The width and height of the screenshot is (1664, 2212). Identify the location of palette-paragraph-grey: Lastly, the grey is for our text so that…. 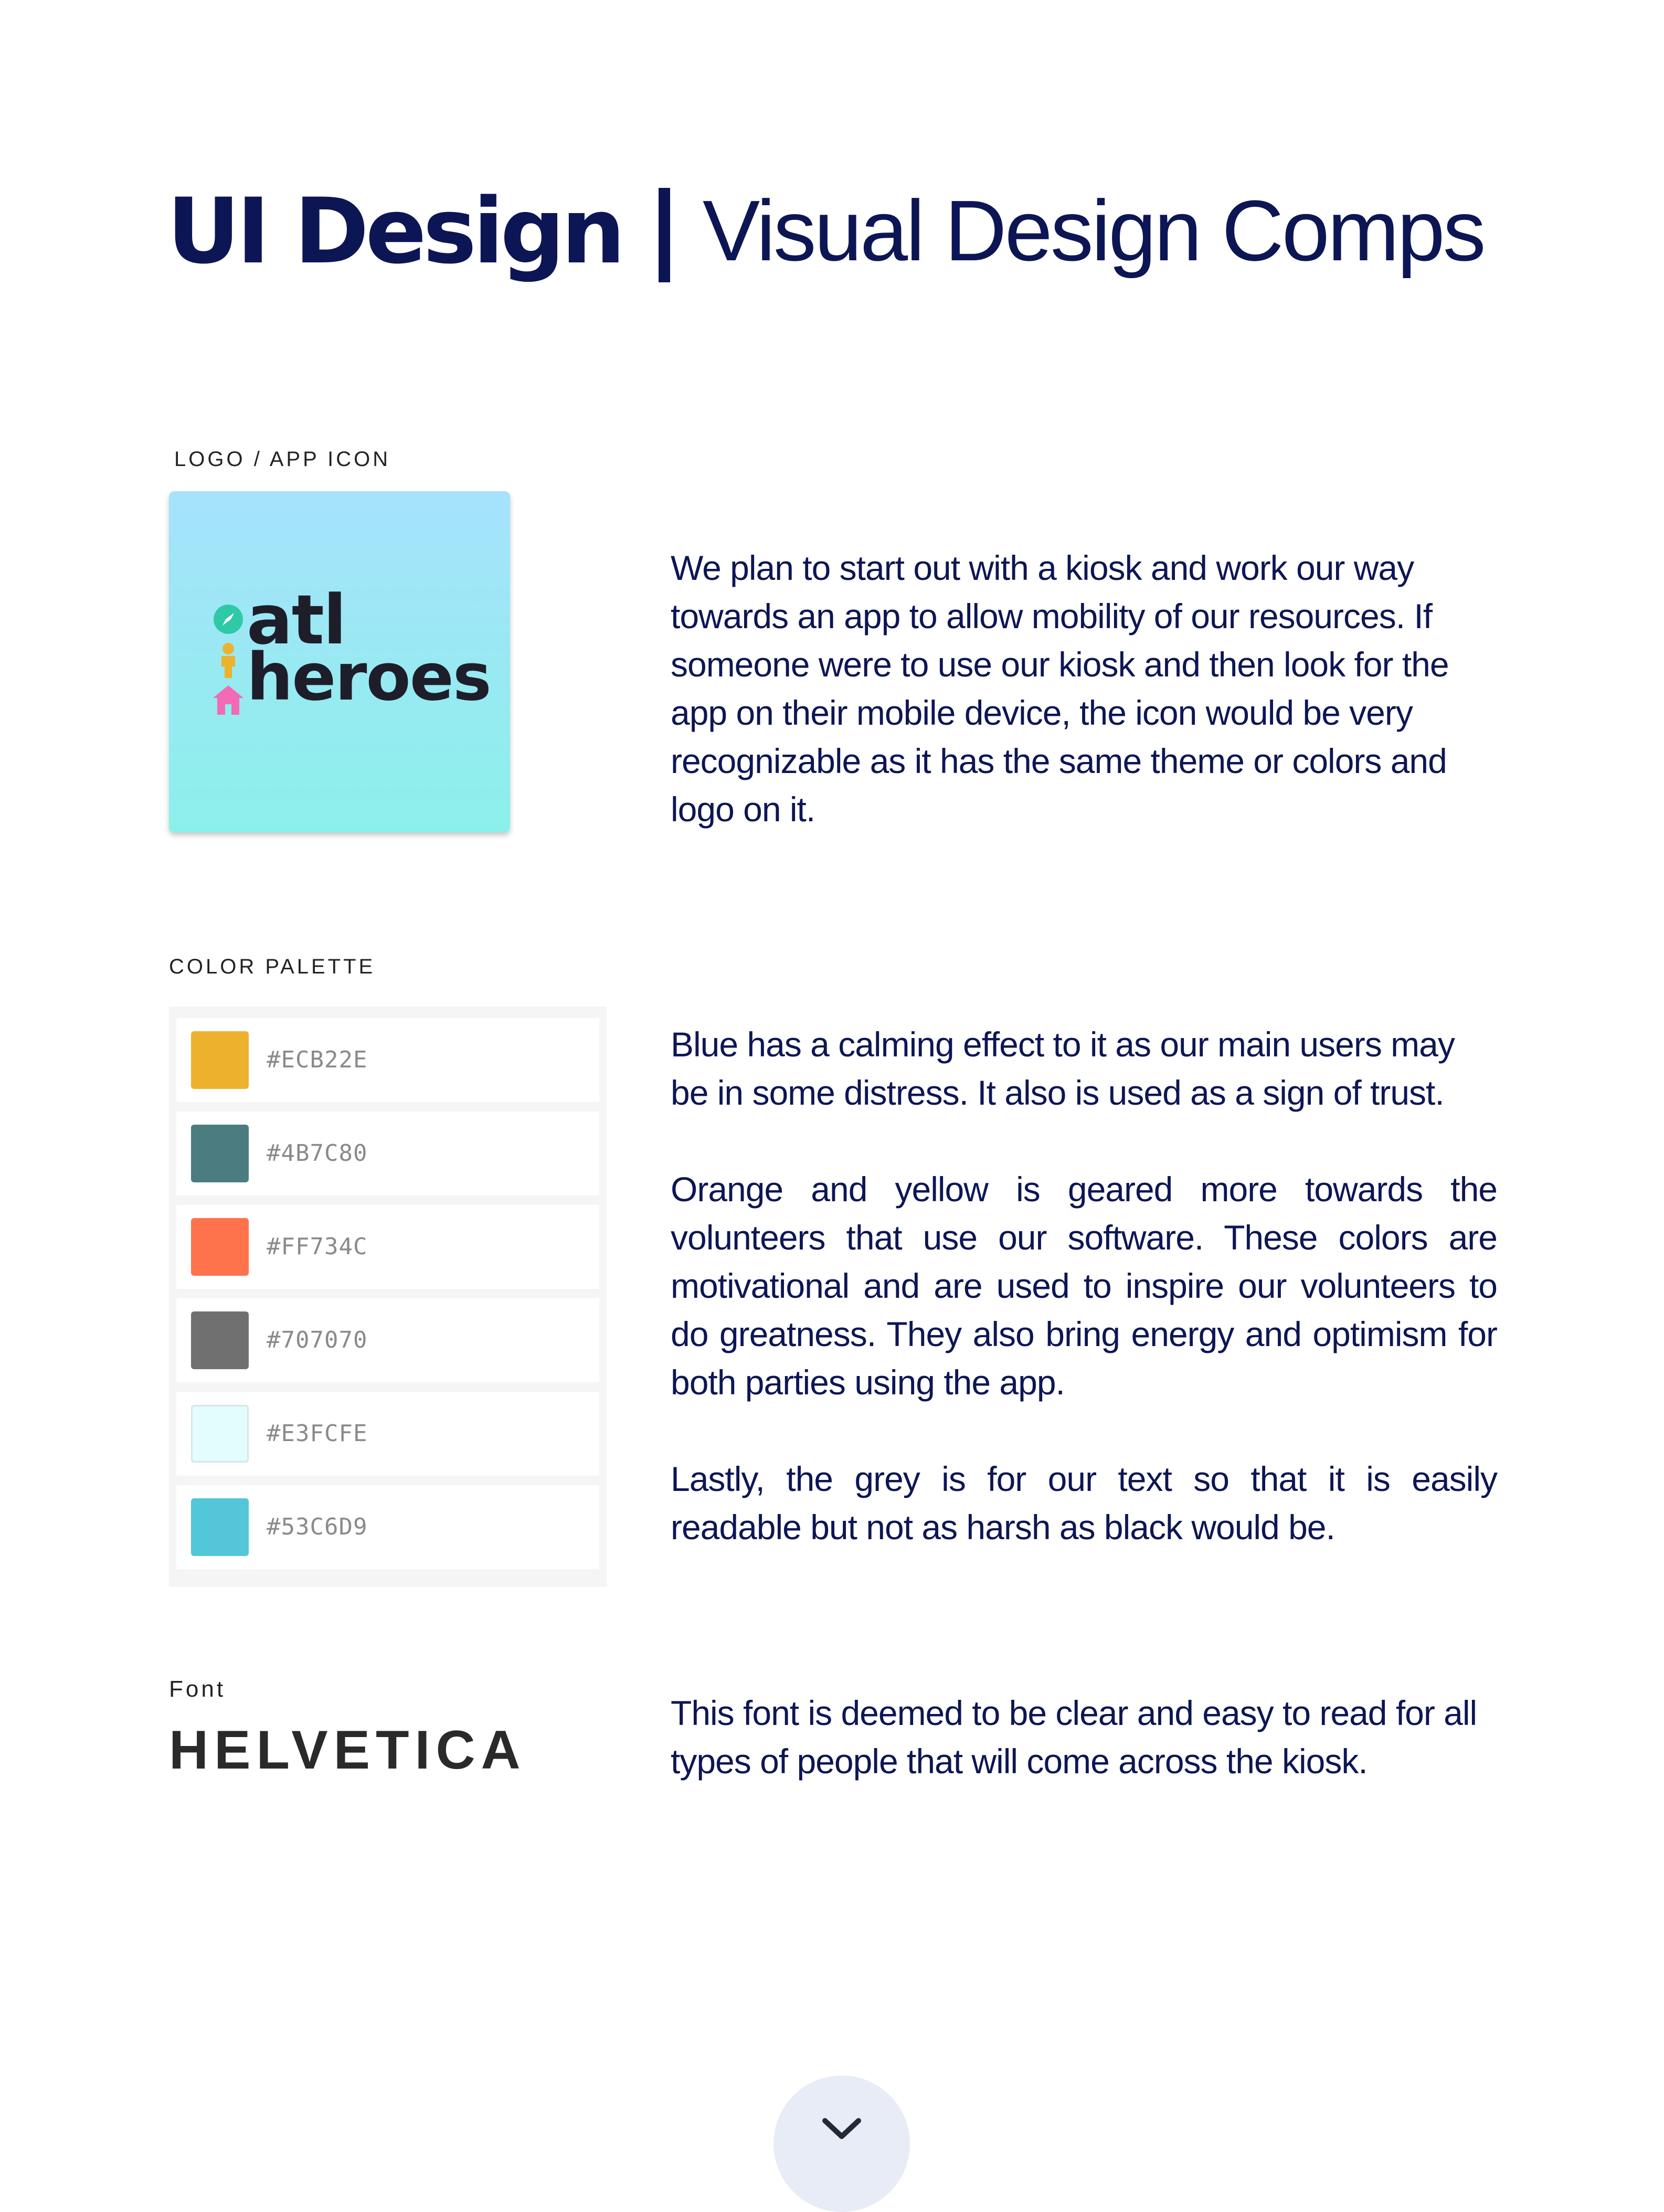
(1084, 1503).